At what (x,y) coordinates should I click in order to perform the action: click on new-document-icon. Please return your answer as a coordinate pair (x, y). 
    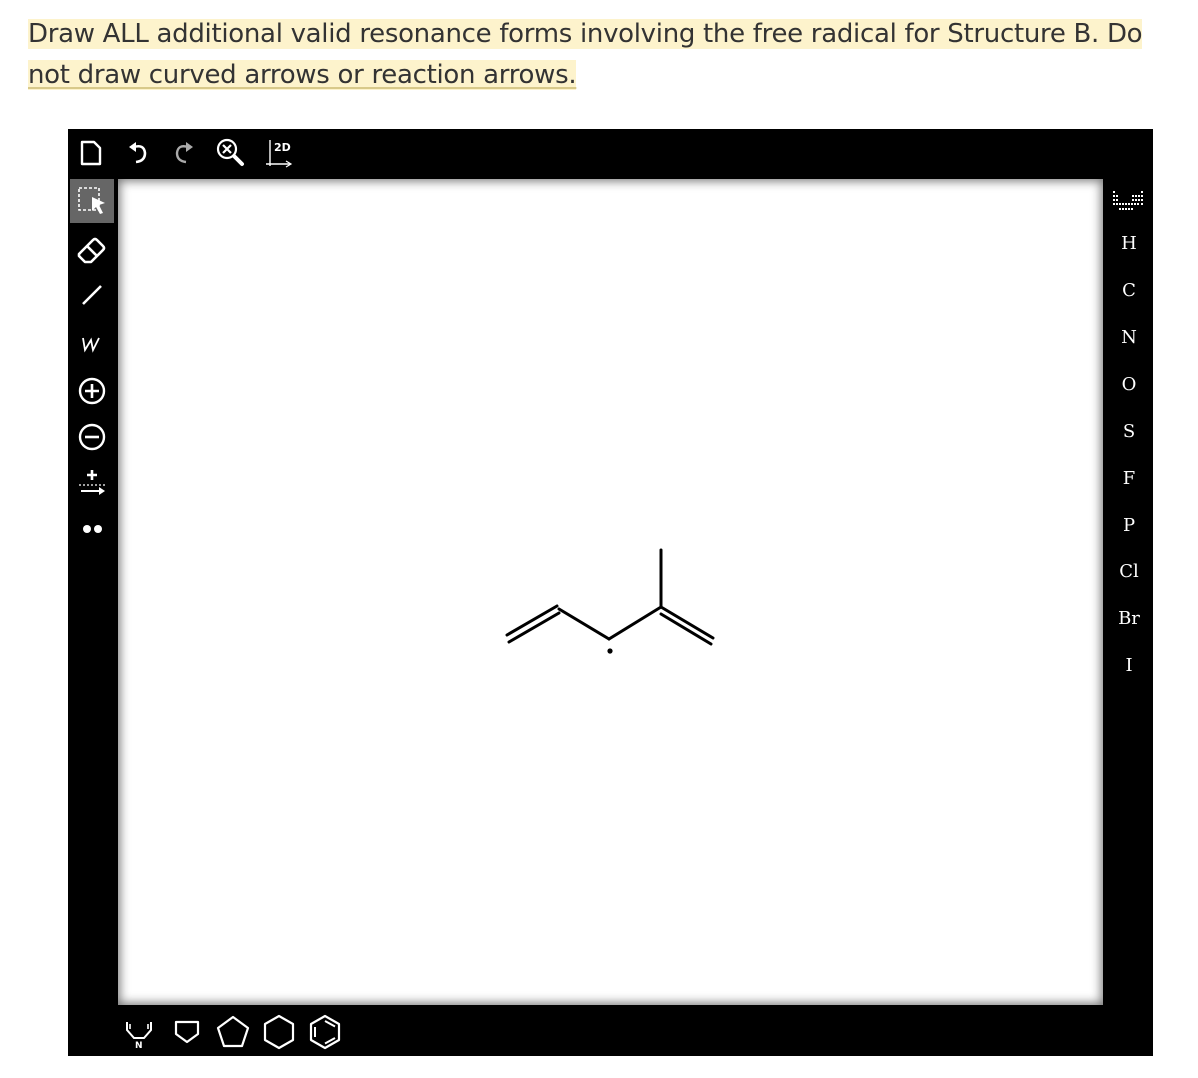
    Looking at the image, I should click on (91, 153).